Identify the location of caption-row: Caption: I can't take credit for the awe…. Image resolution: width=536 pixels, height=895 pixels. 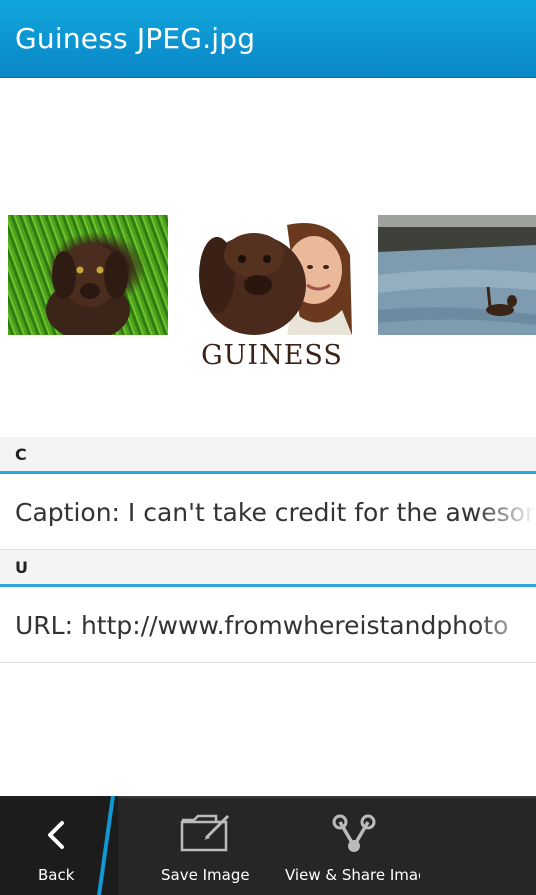
(268, 512).